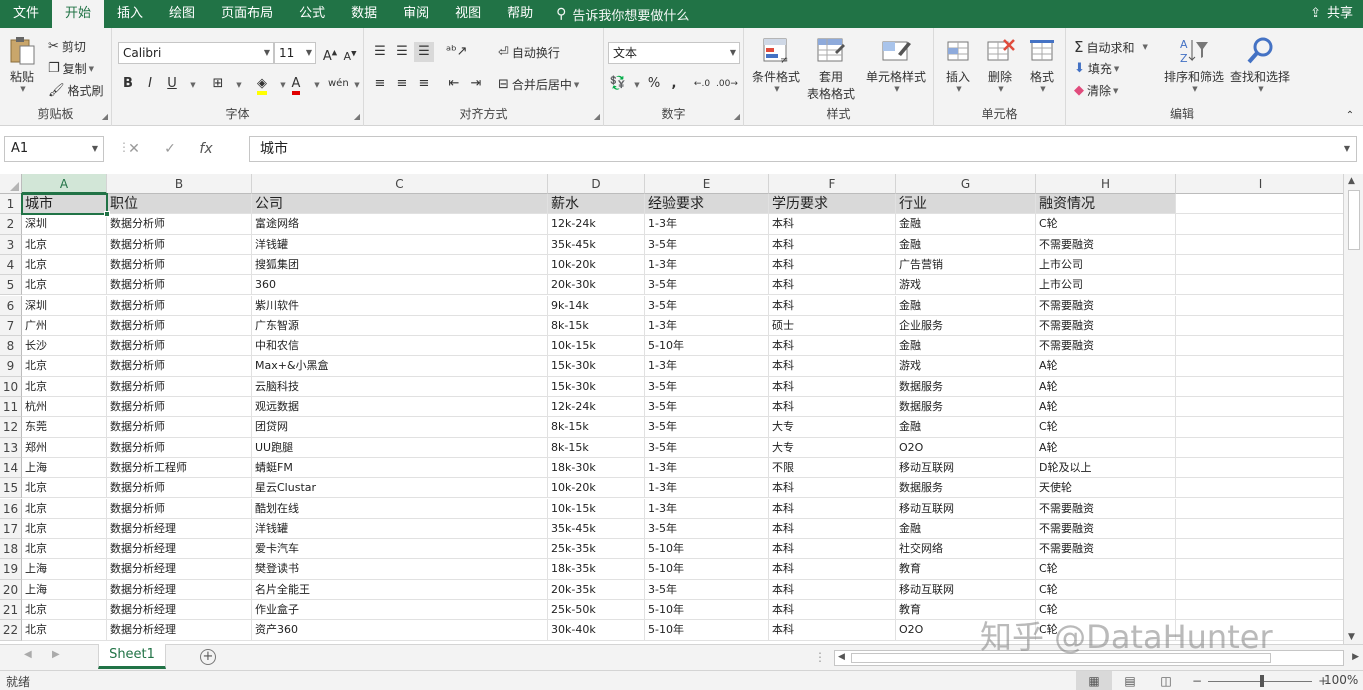 This screenshot has width=1363, height=690. What do you see at coordinates (966, 549) in the screenshot?
I see `table-cell: 社交网络` at bounding box center [966, 549].